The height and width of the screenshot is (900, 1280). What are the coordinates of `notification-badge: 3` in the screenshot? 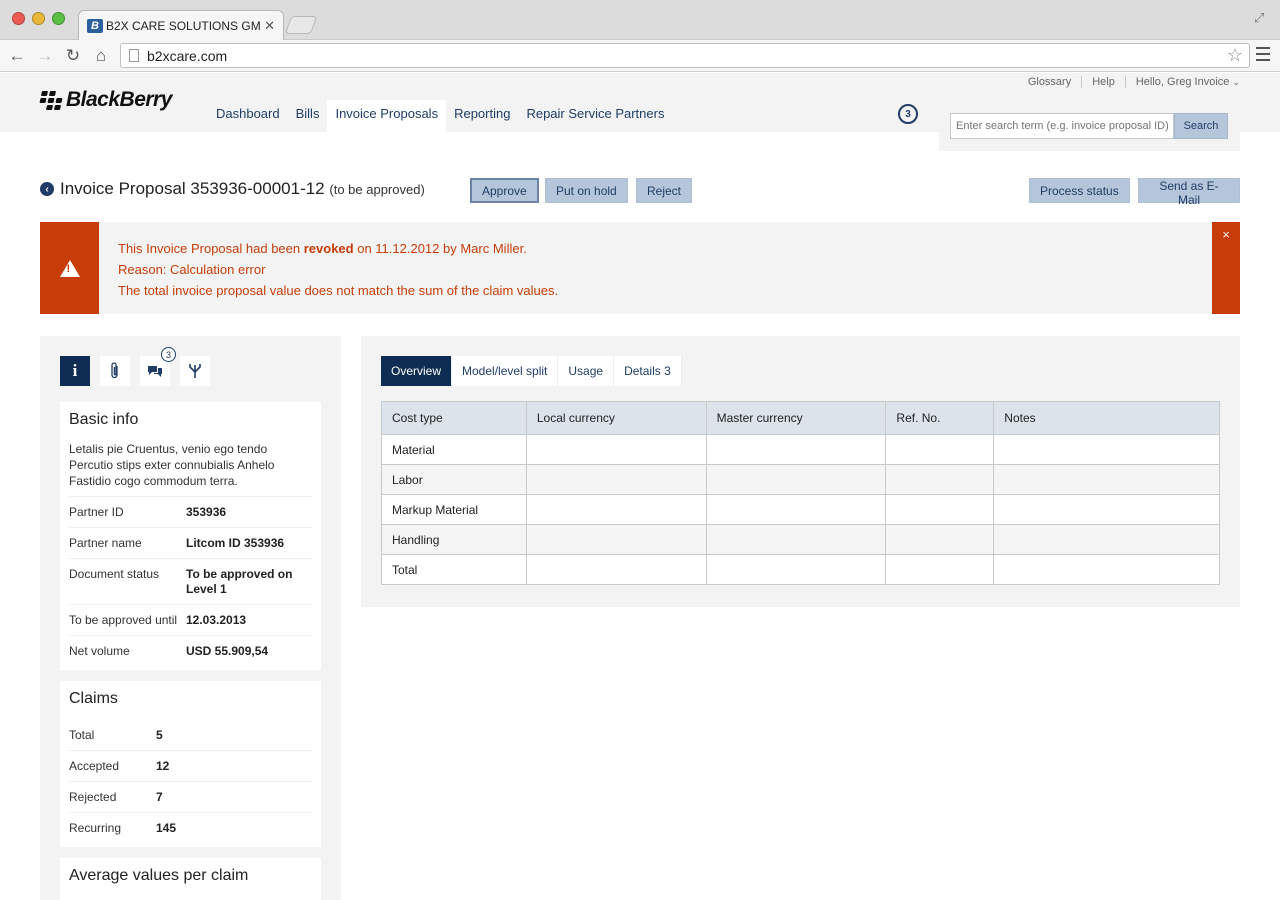 It's located at (908, 114).